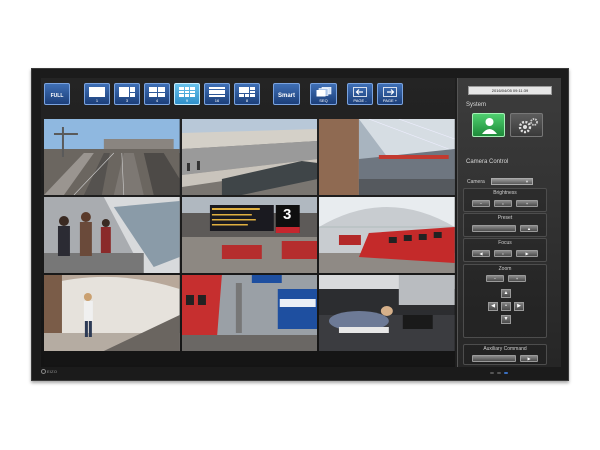  I want to click on brightness-group: Brightness − • +, so click(505, 200).